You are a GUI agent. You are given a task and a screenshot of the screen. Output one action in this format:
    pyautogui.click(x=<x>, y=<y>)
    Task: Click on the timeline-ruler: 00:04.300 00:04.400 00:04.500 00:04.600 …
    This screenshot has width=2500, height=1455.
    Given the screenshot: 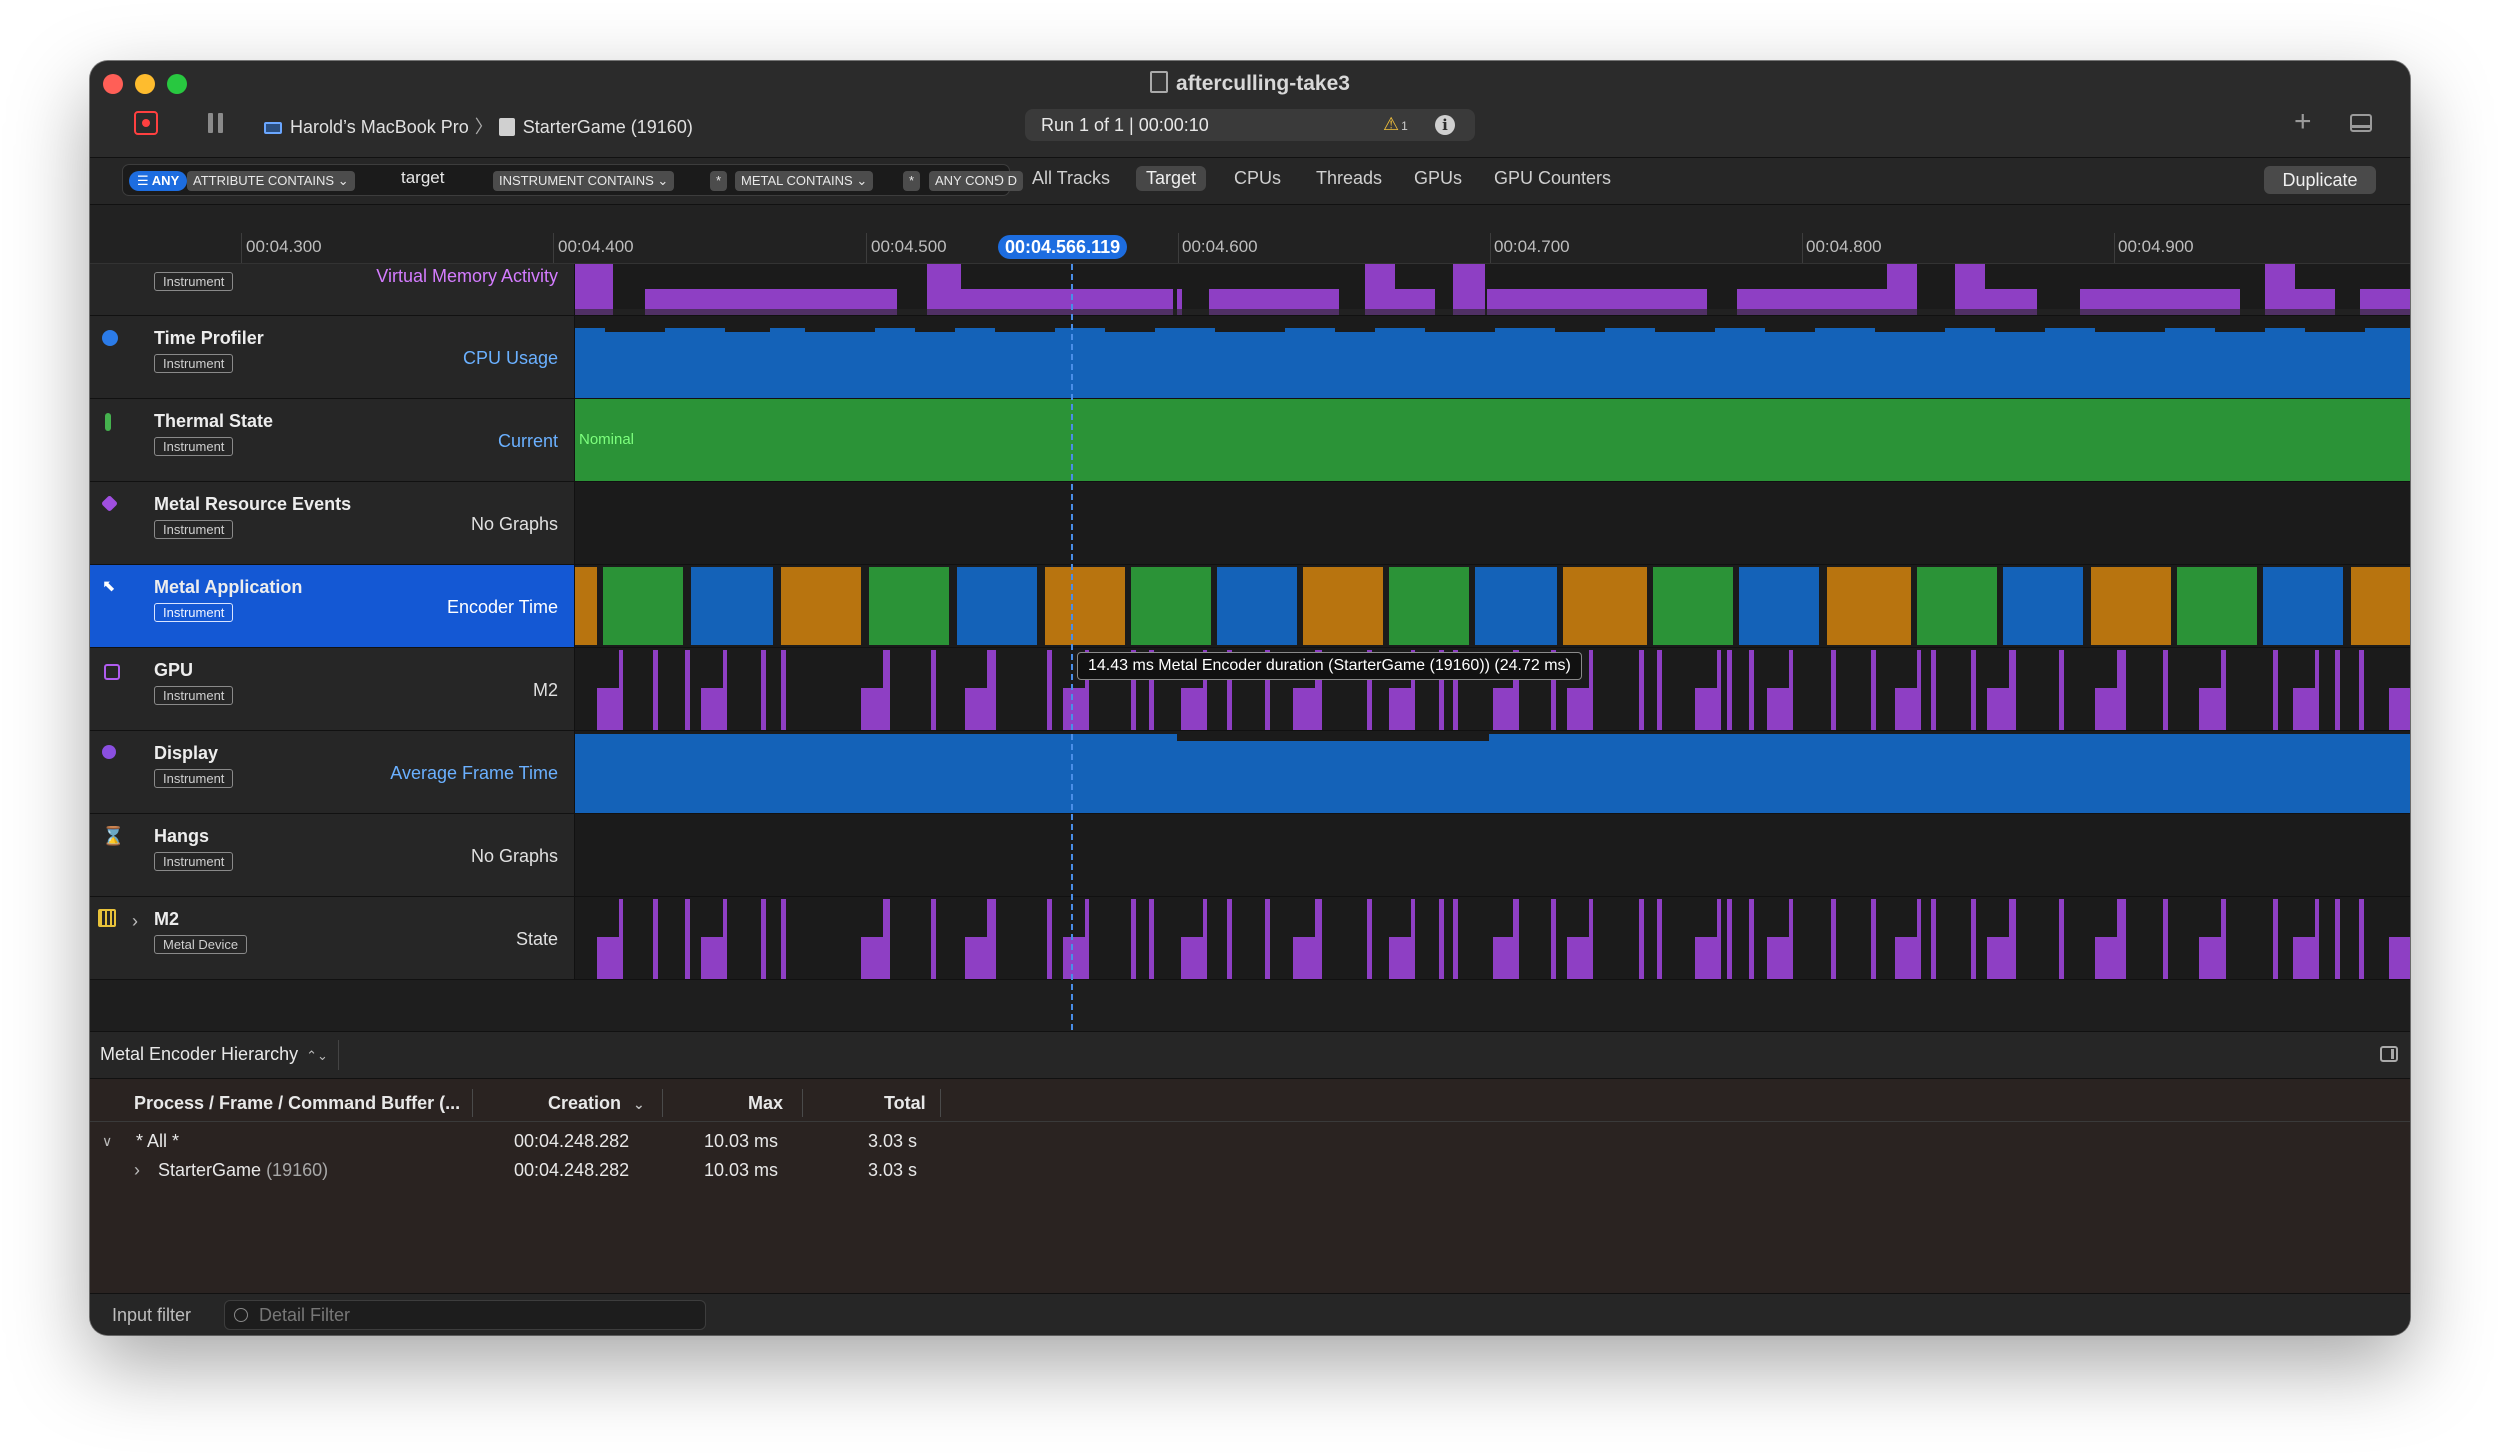 What is the action you would take?
    pyautogui.click(x=1250, y=234)
    